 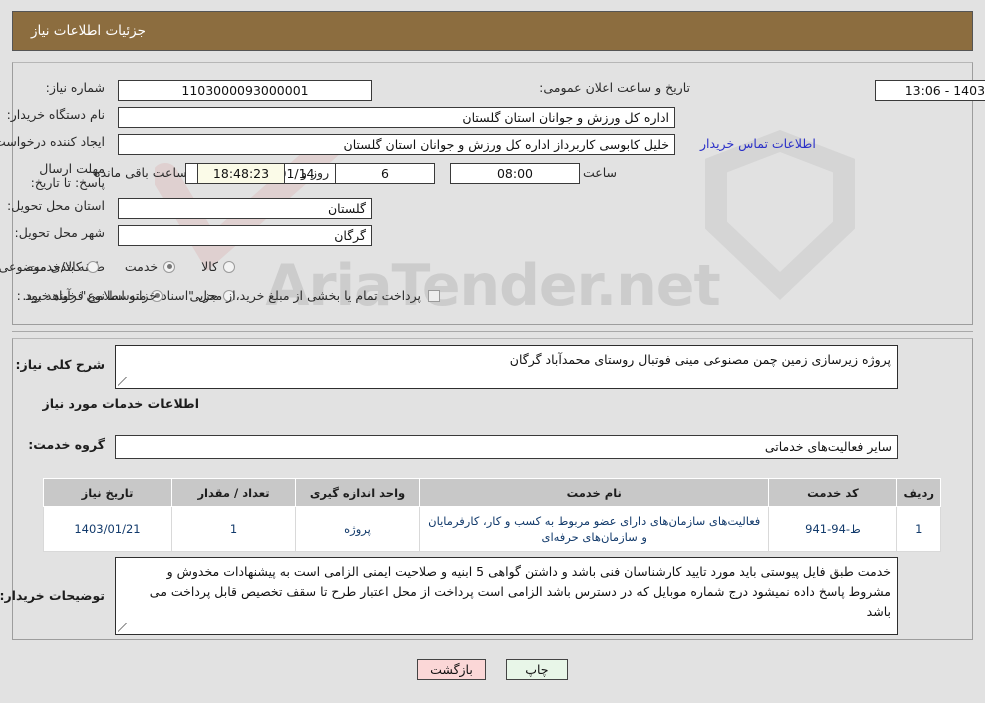 I want to click on print-button: چاپ, so click(x=536, y=669).